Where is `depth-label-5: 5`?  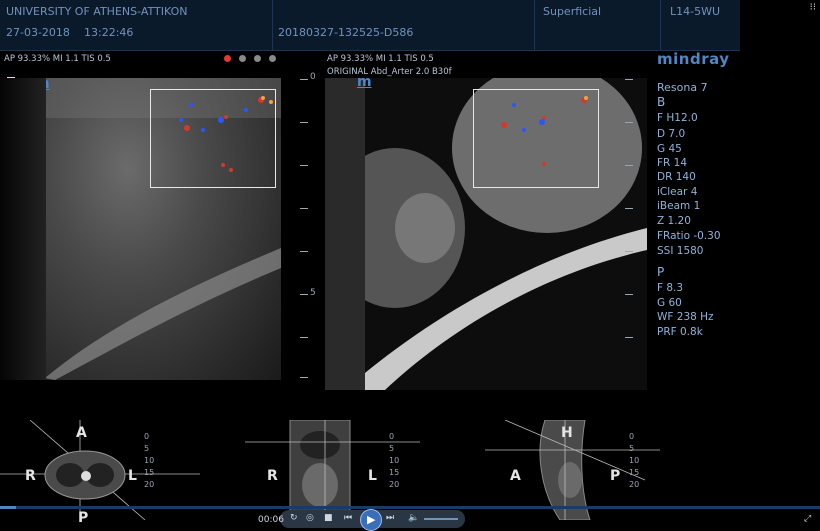 depth-label-5: 5 is located at coordinates (313, 293).